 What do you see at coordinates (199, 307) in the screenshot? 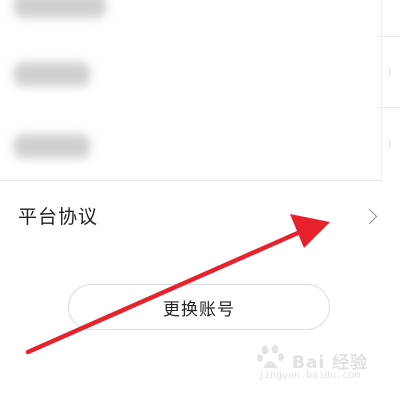
I see `switch-account-button: 更换账号` at bounding box center [199, 307].